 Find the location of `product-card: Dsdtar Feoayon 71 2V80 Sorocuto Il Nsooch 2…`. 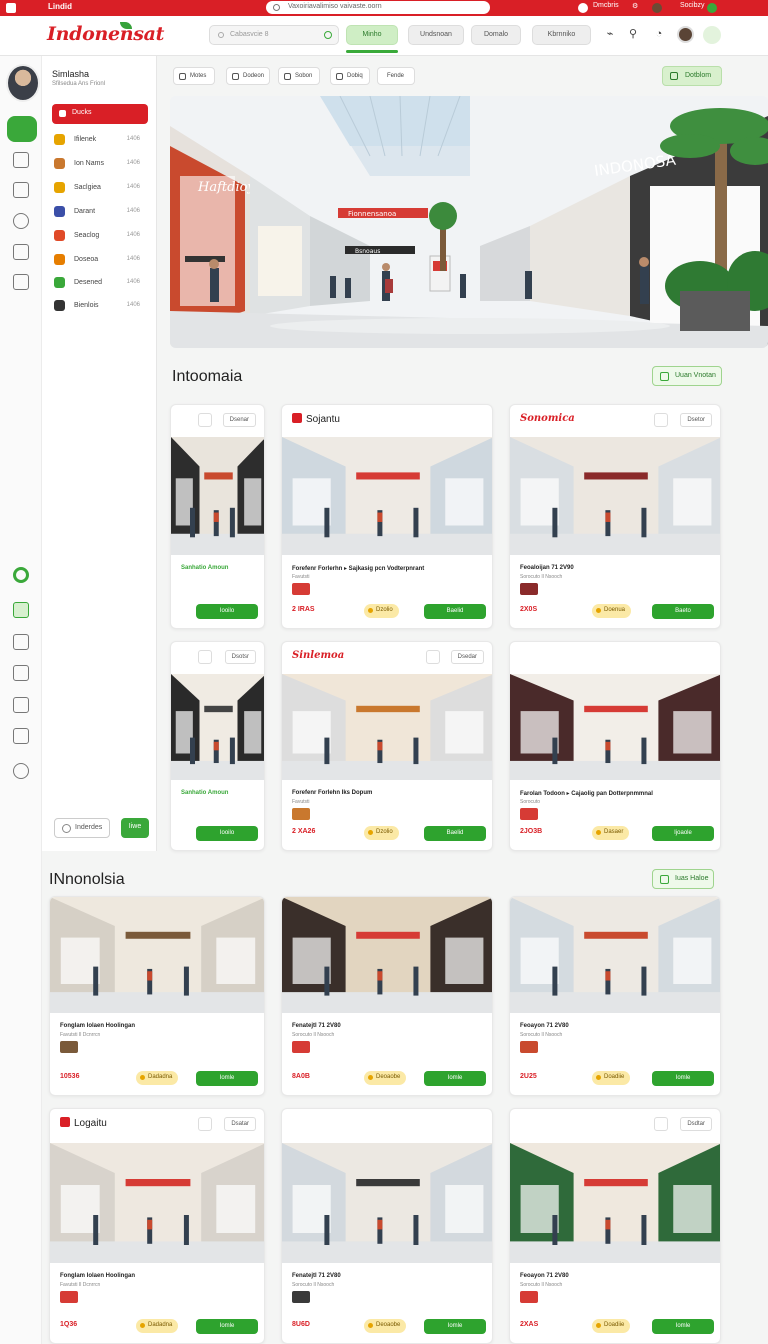

product-card: Dsdtar Feoayon 71 2V80 Sorocuto Il Nsooch 2… is located at coordinates (615, 1226).